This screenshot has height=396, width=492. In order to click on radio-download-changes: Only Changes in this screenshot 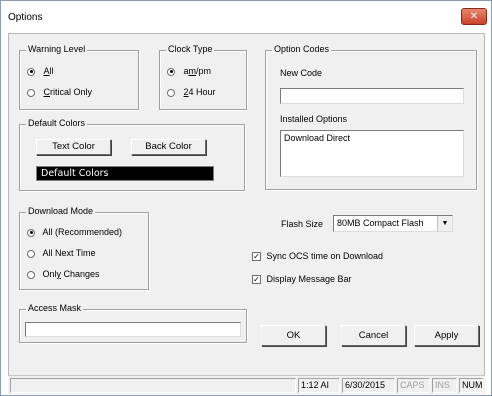, I will do `click(63, 274)`.